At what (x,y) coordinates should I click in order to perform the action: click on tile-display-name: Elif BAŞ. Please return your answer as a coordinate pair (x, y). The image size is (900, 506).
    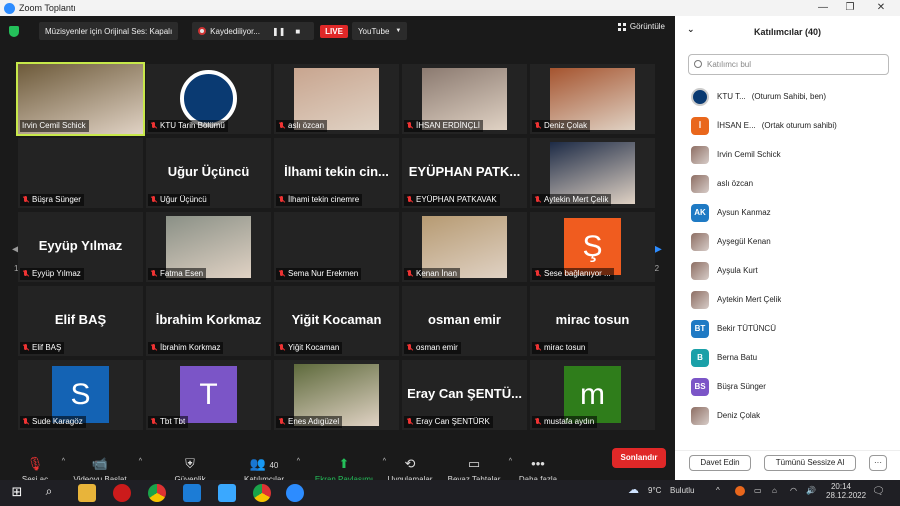
    Looking at the image, I should click on (80, 319).